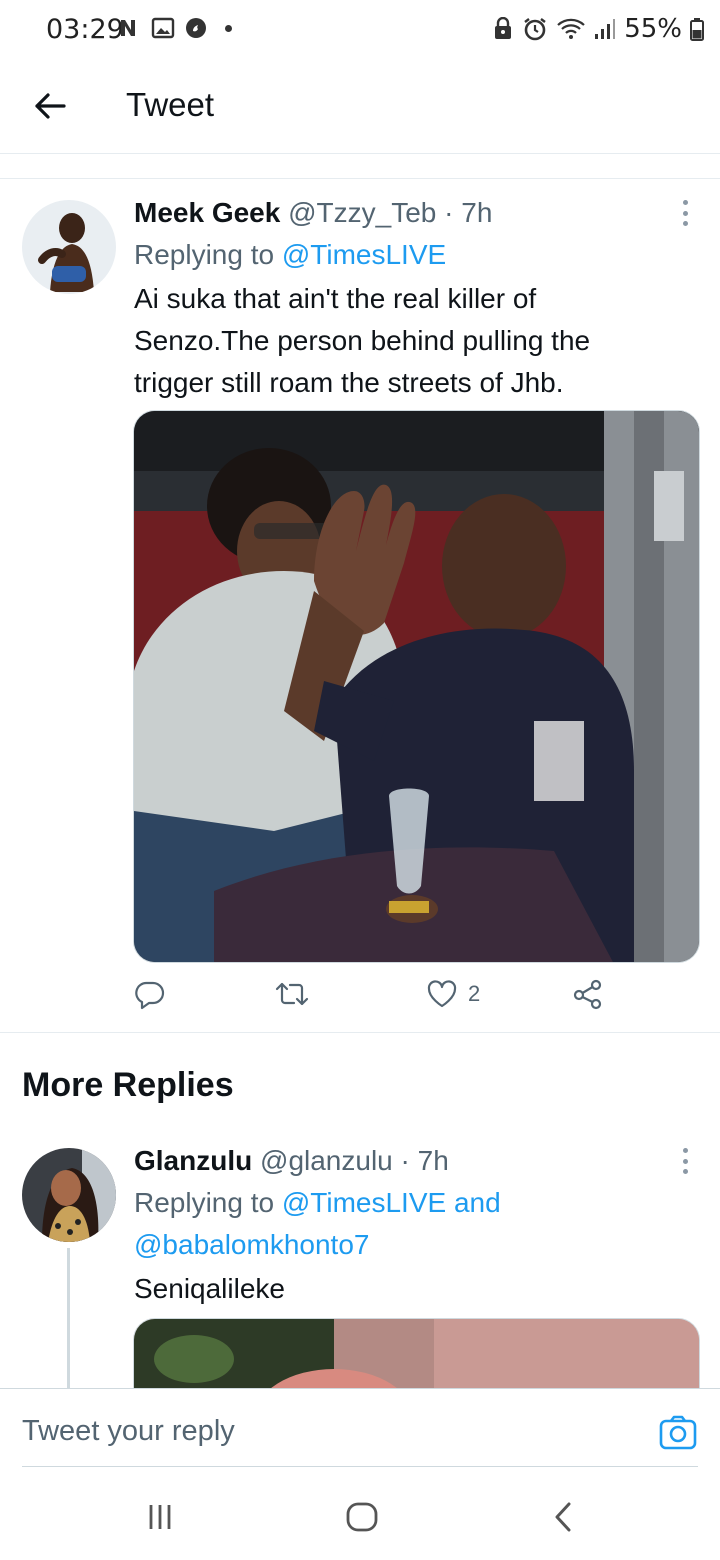  I want to click on battery-icon, so click(697, 29).